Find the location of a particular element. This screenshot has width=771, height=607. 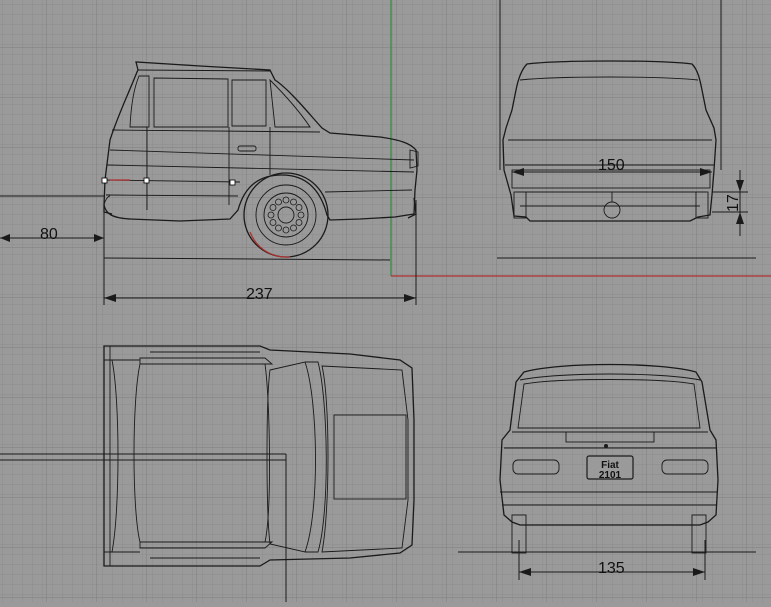

dimension-rear-overhang-label: 80 is located at coordinates (49, 234).